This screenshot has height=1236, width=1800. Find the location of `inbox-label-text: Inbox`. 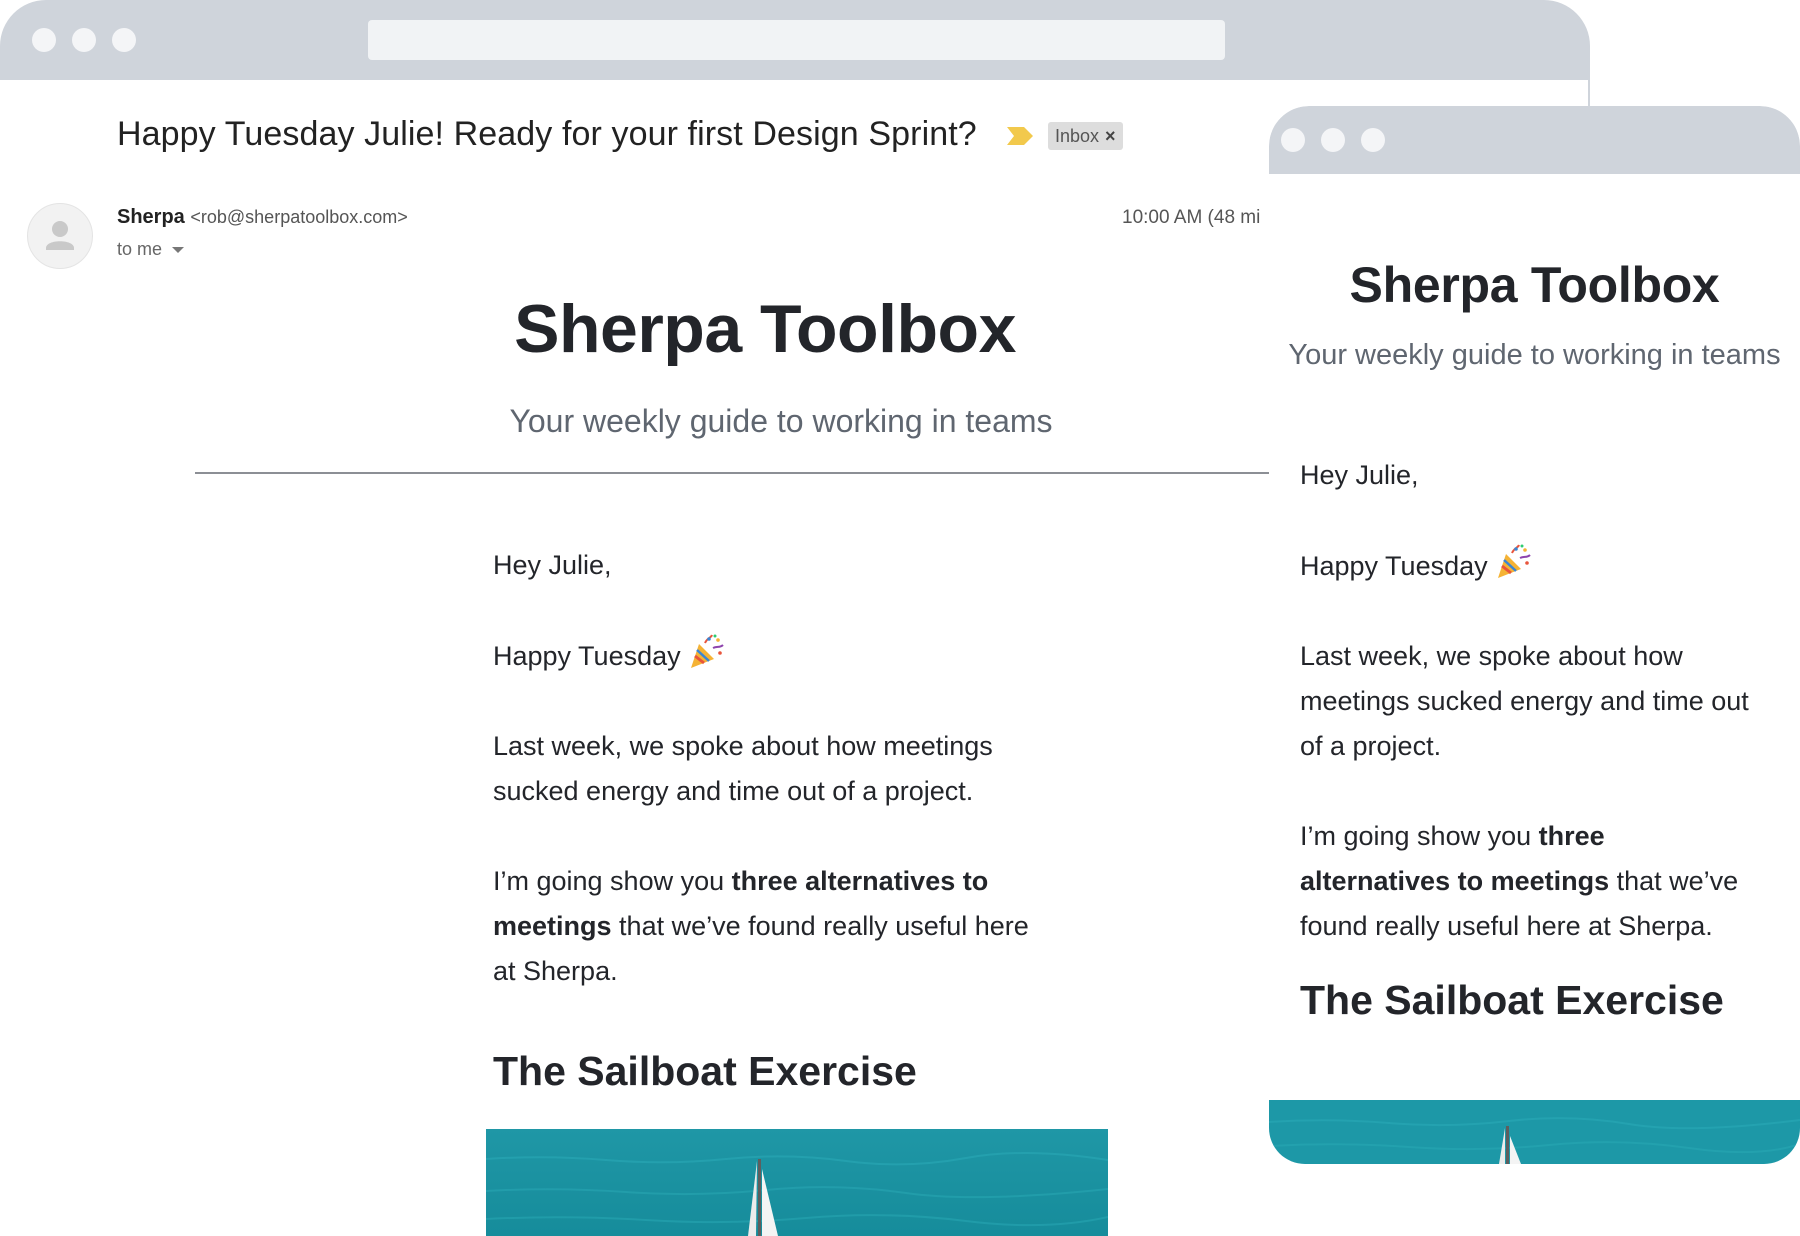

inbox-label-text: Inbox is located at coordinates (1077, 136).